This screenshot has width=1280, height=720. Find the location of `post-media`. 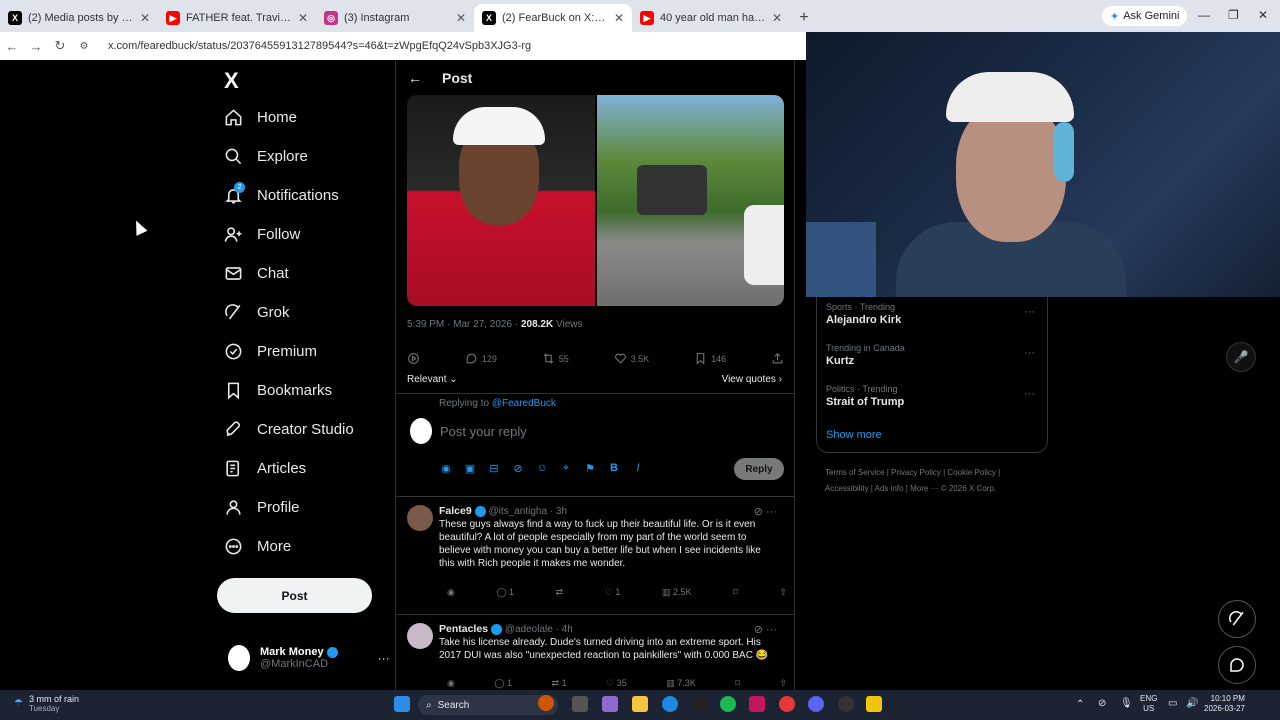

post-media is located at coordinates (595, 200).